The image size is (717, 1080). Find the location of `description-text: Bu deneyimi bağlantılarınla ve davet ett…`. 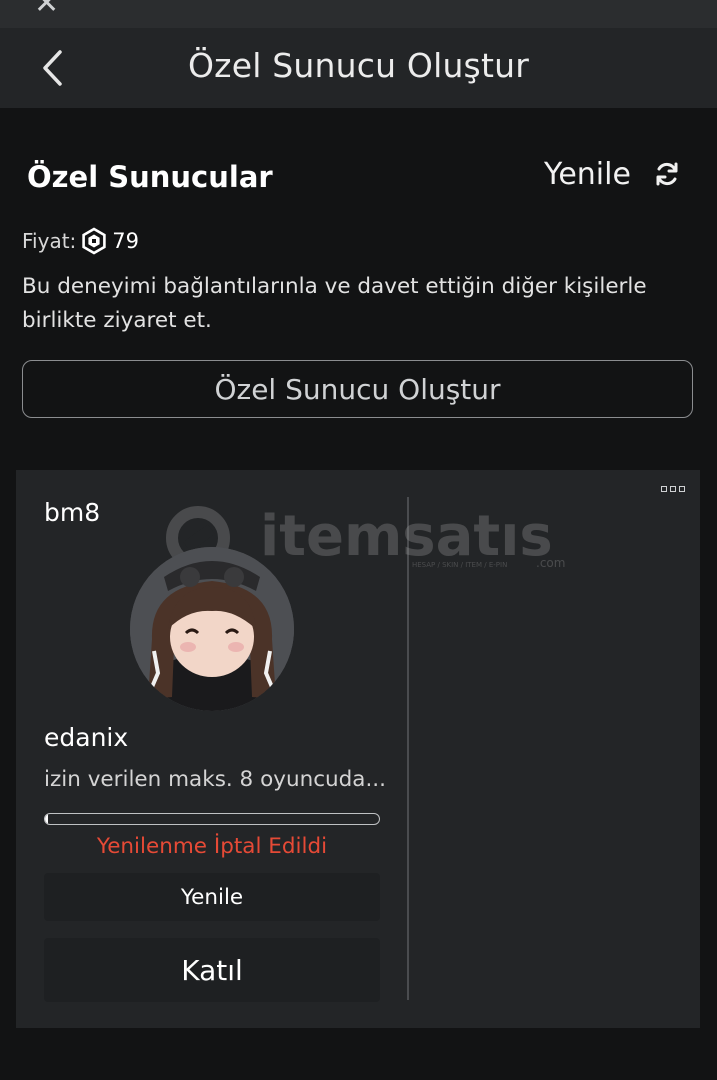

description-text: Bu deneyimi bağlantılarınla ve davet ett… is located at coordinates (334, 303).